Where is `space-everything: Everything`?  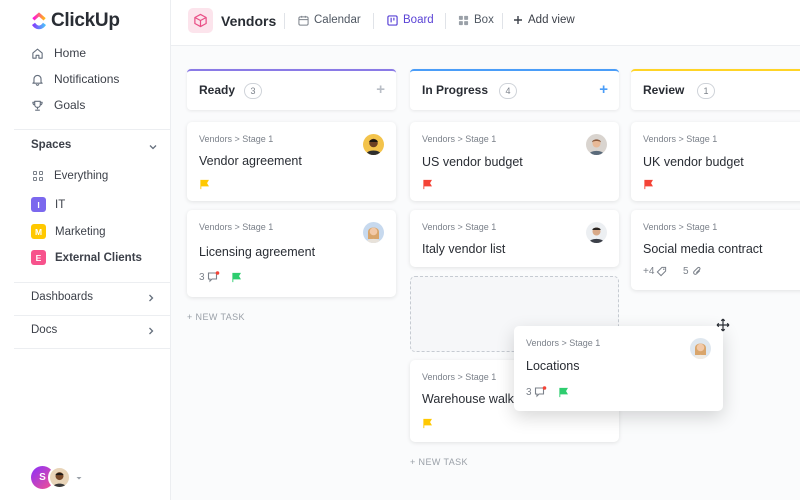 space-everything: Everything is located at coordinates (69, 176).